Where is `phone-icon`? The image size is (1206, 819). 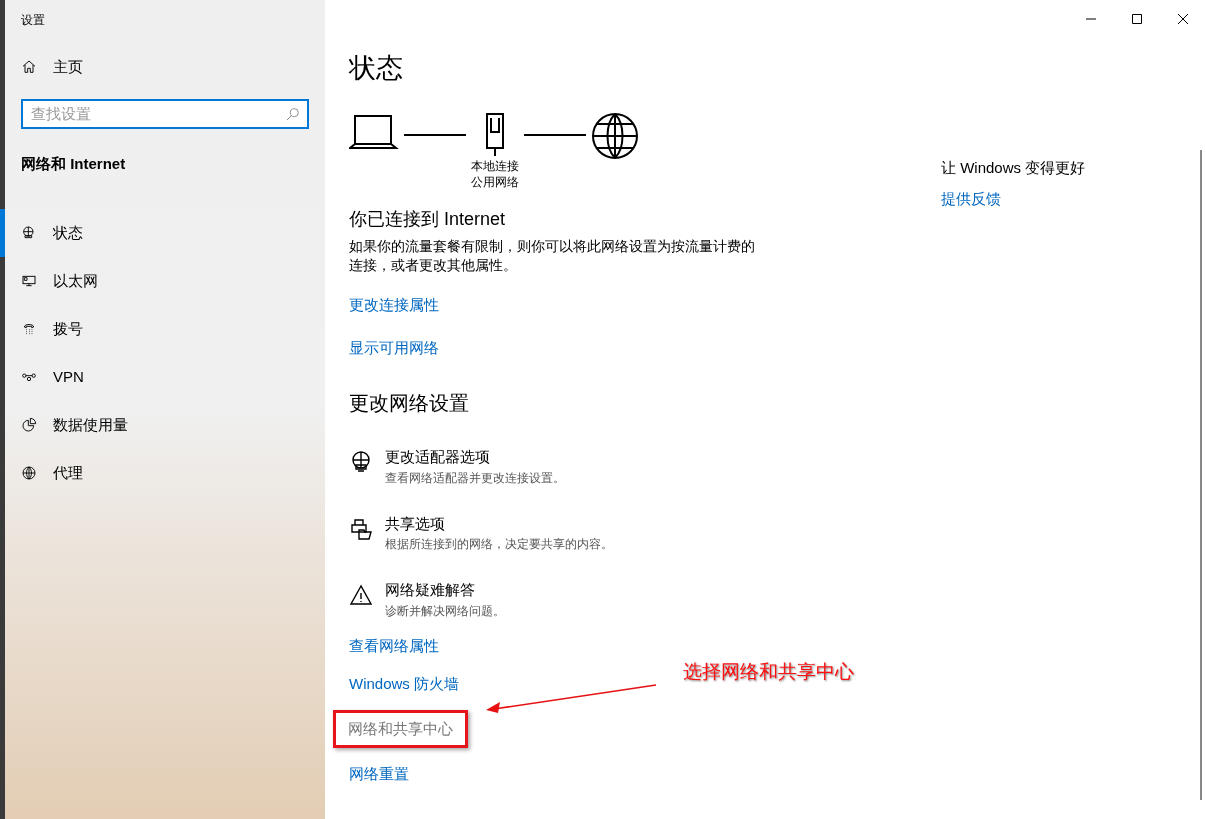 phone-icon is located at coordinates (29, 329).